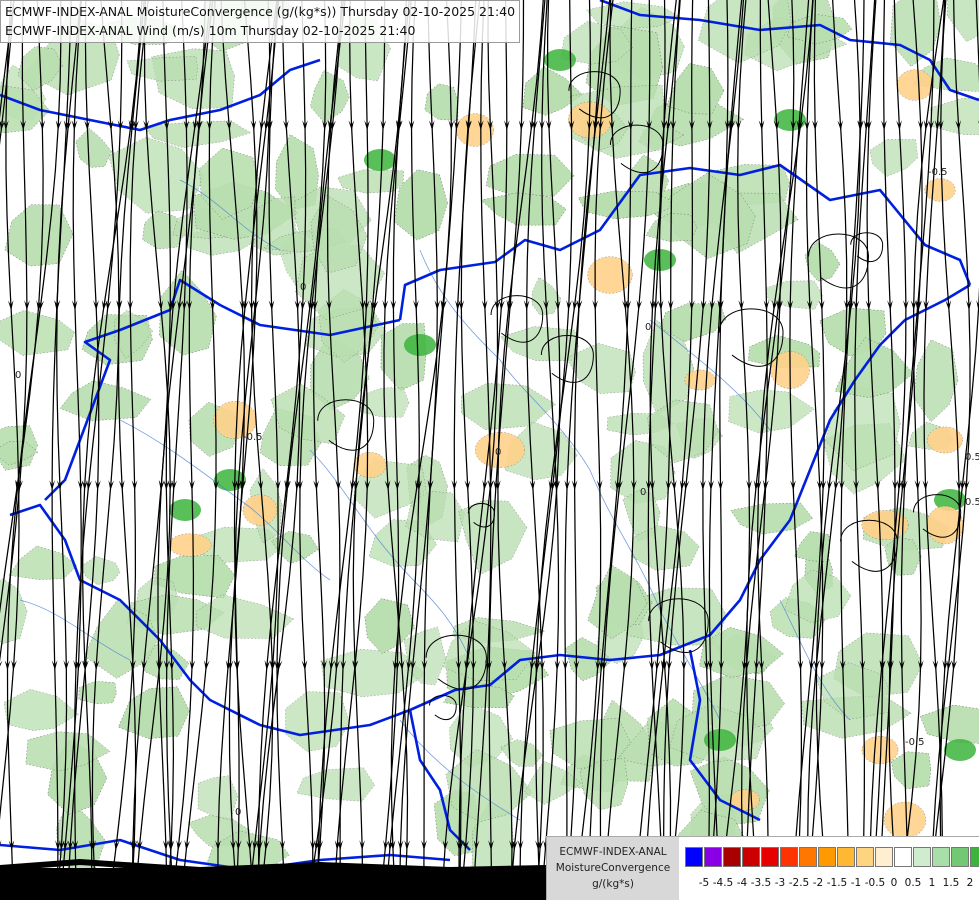  I want to click on legend-tick-label: -0.5, so click(875, 883).